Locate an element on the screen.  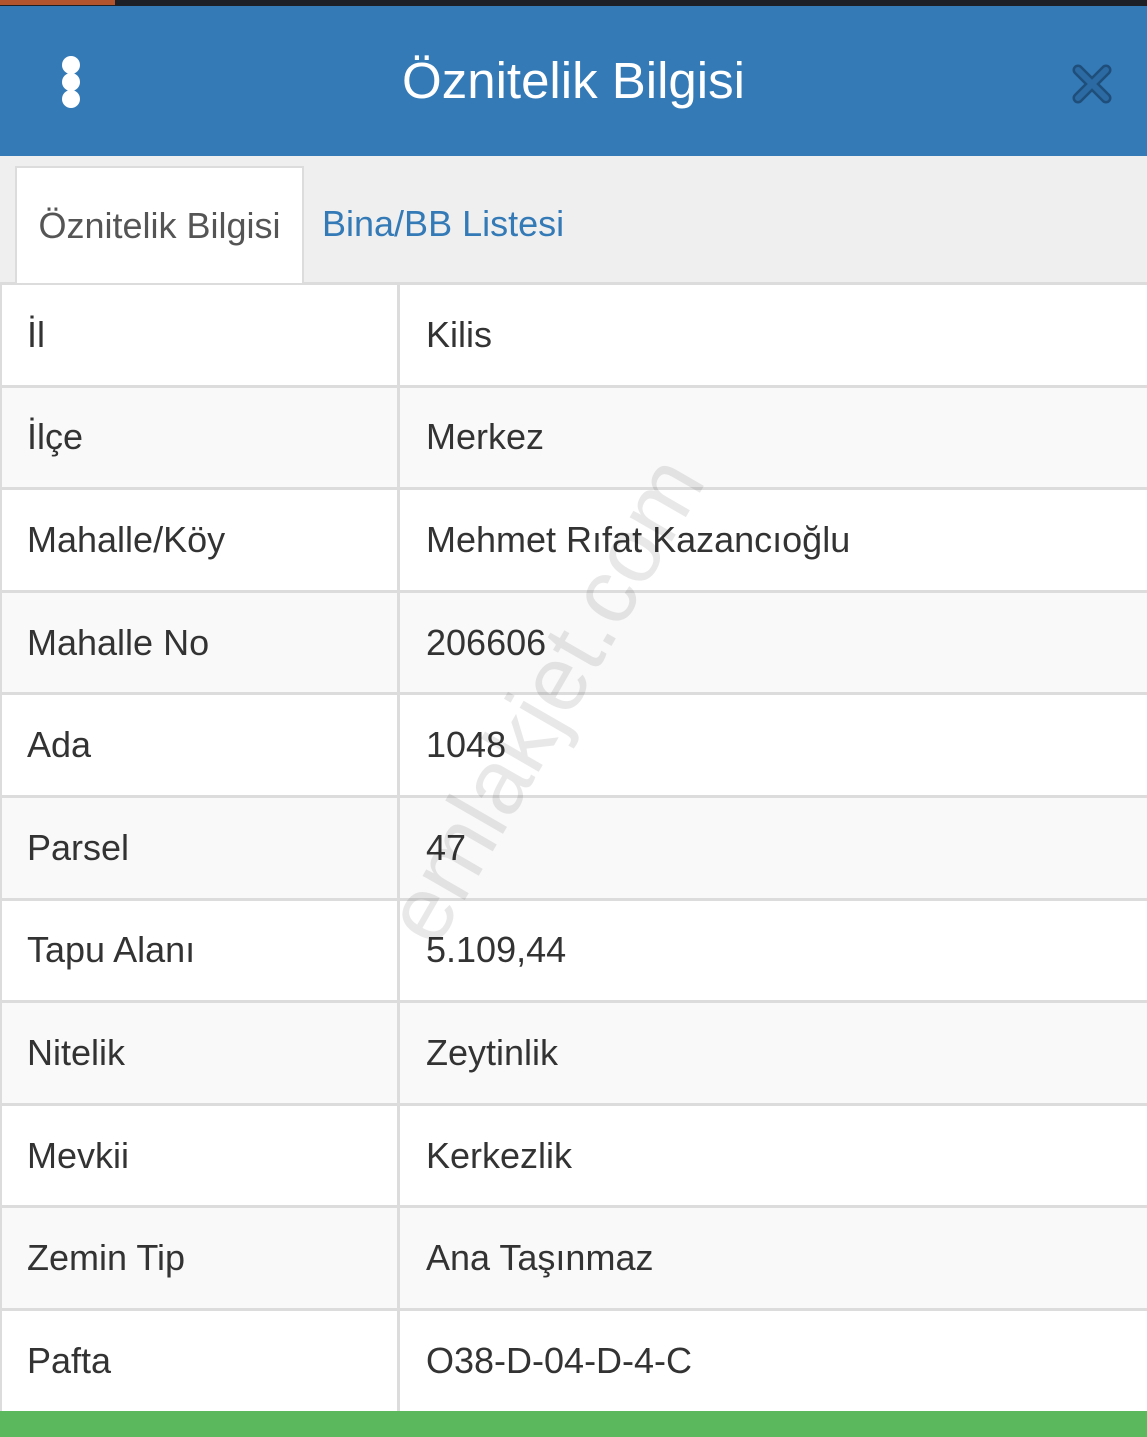
attribute-label: Parsel is located at coordinates (201, 847).